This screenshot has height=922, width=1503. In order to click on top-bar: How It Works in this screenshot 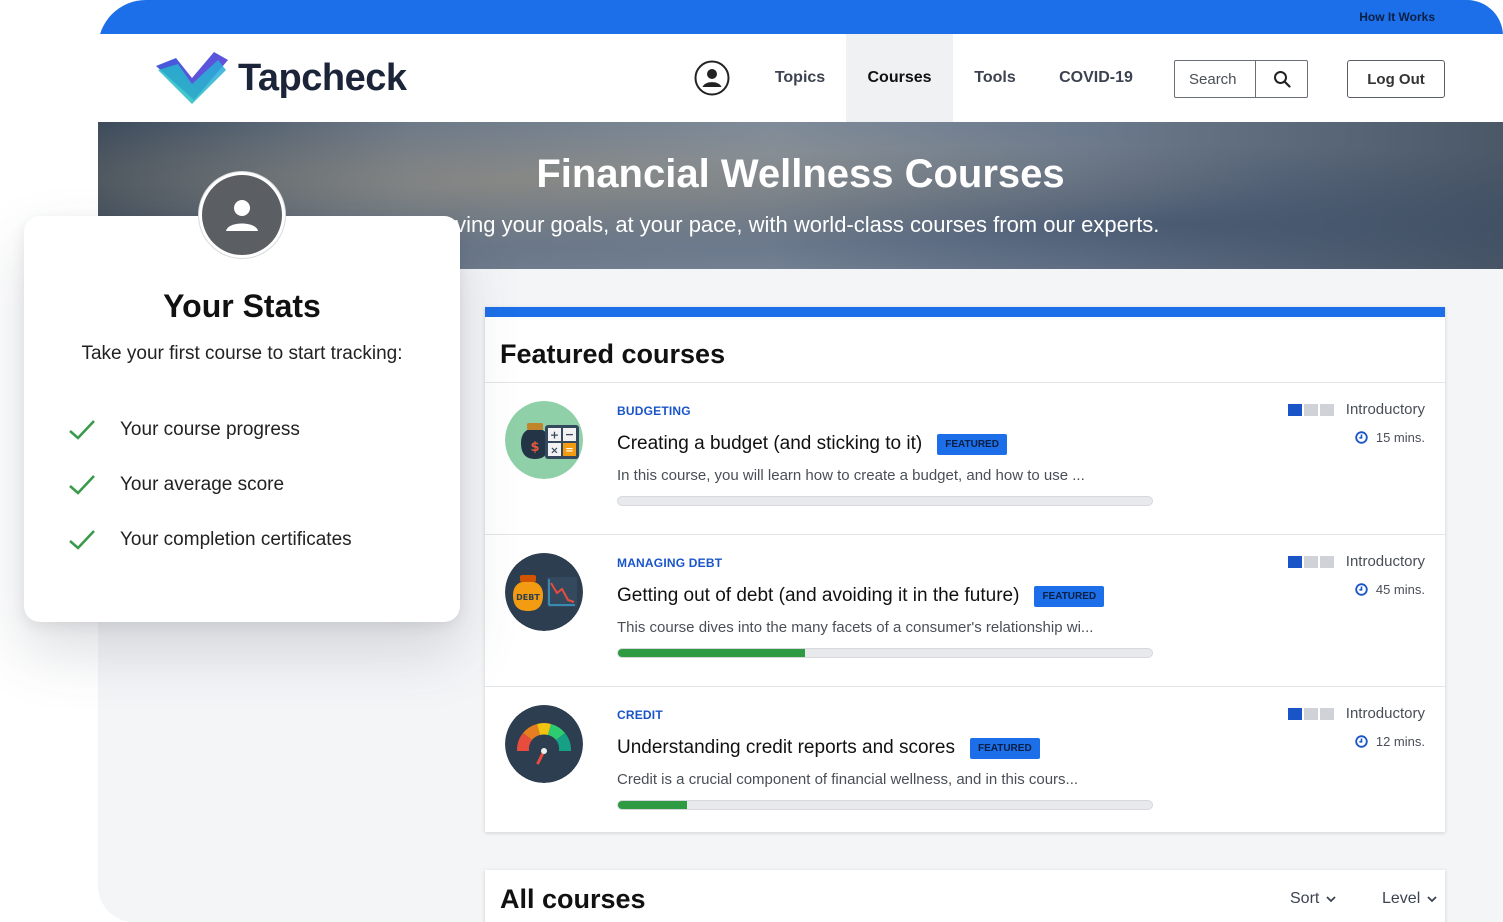, I will do `click(800, 17)`.